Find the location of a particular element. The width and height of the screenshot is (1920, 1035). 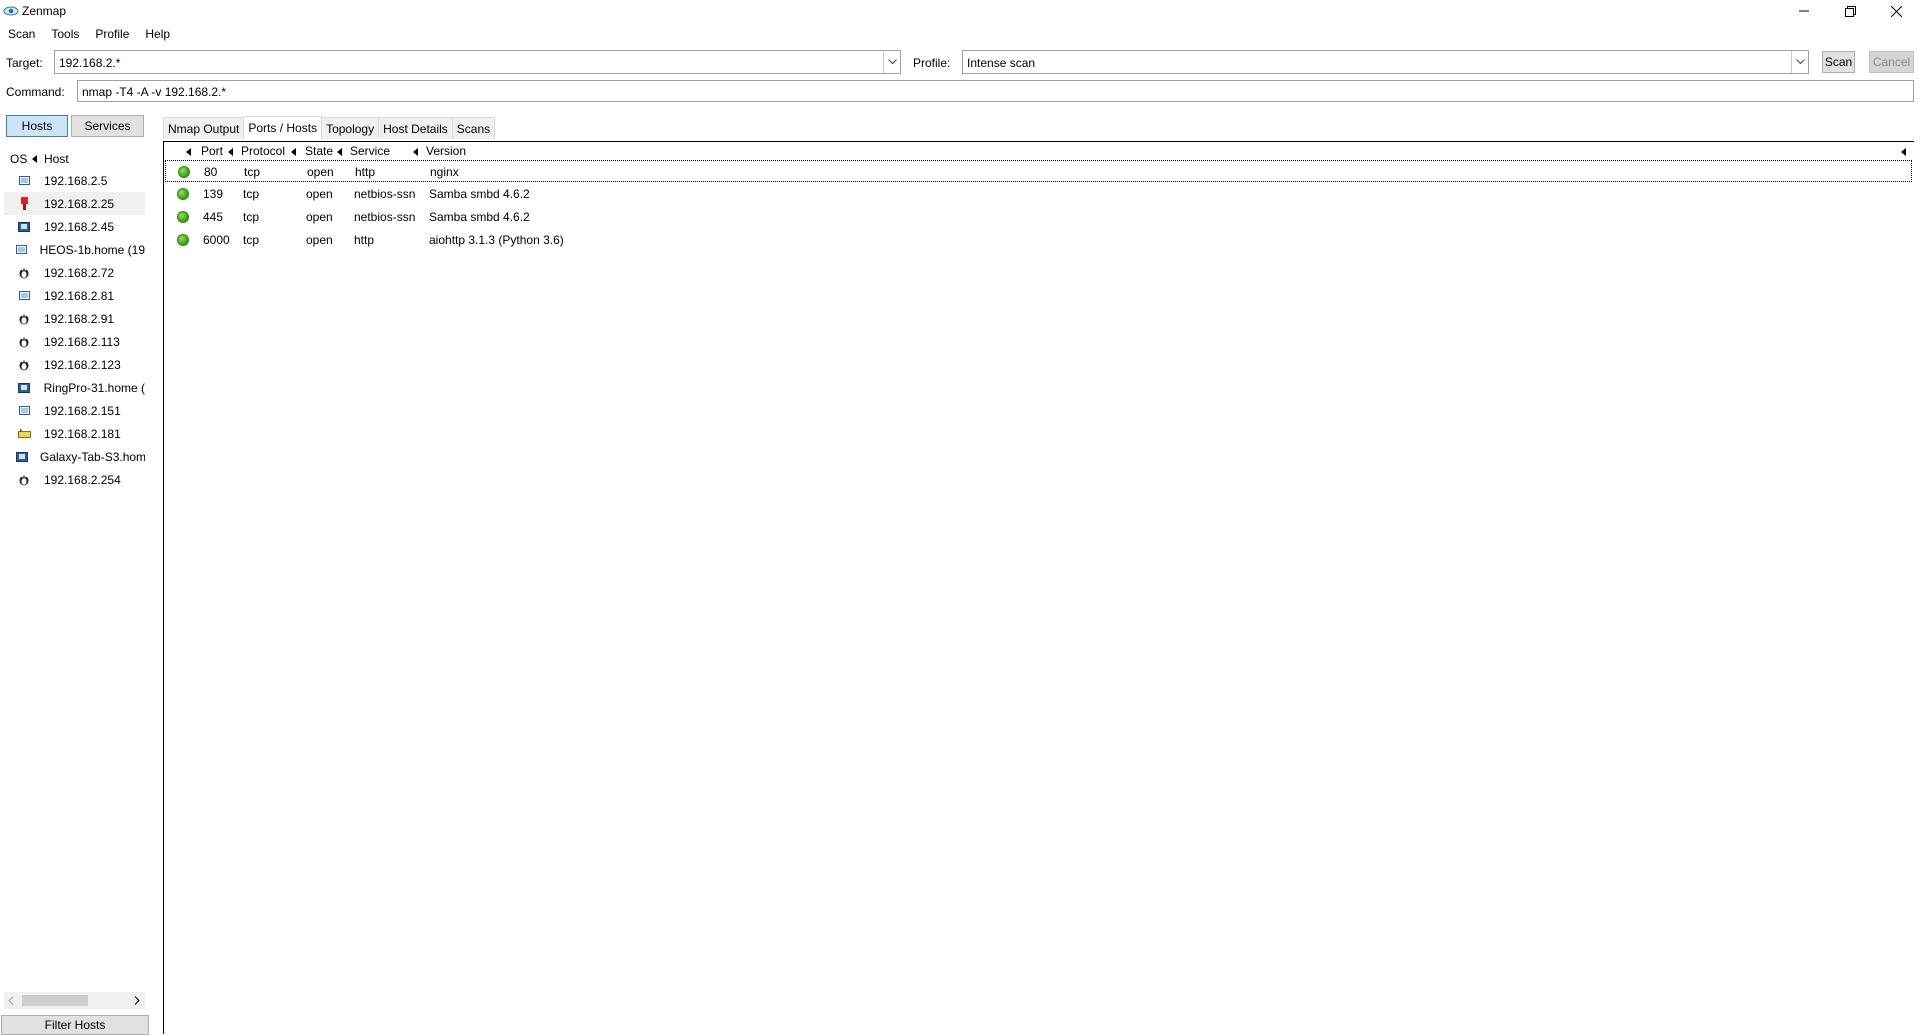

host-list-item: 192.168.2.181 is located at coordinates (74, 433).